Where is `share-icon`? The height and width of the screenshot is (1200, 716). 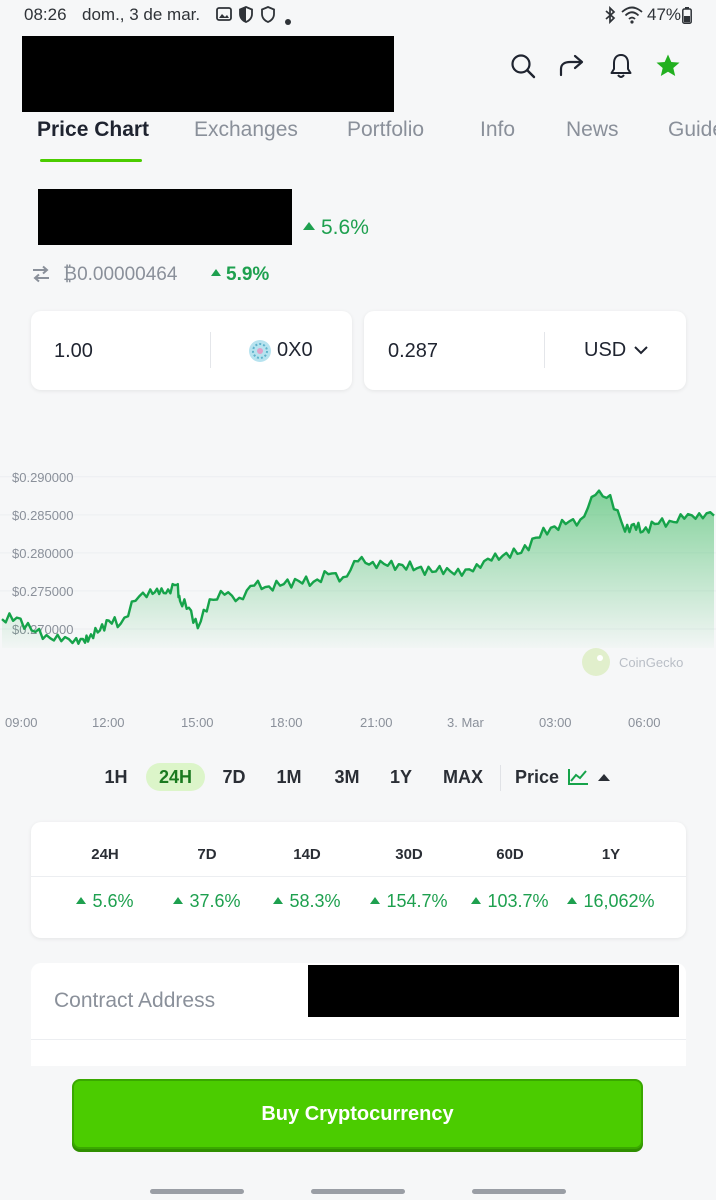 share-icon is located at coordinates (571, 65).